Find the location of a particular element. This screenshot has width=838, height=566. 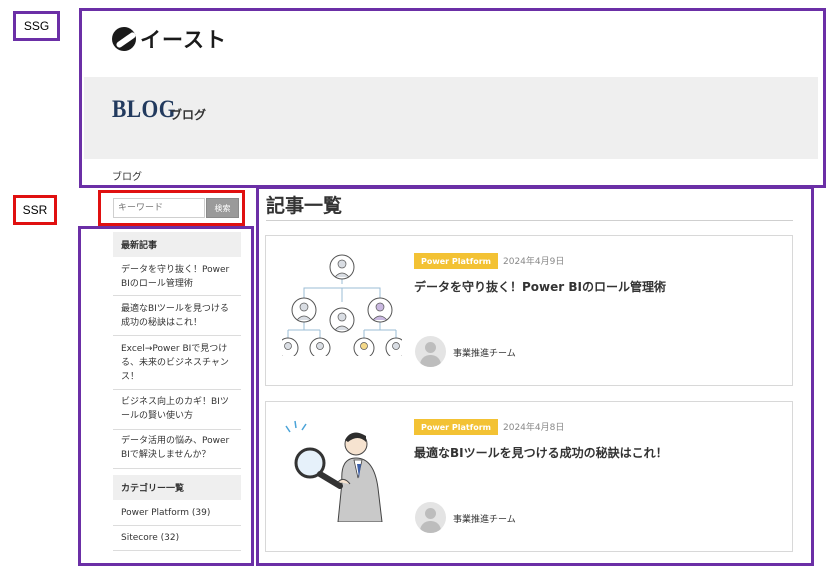

sidebar-recent-item: 最適なBIツールを見つける成功の秘訣はこれ！ is located at coordinates (177, 317).